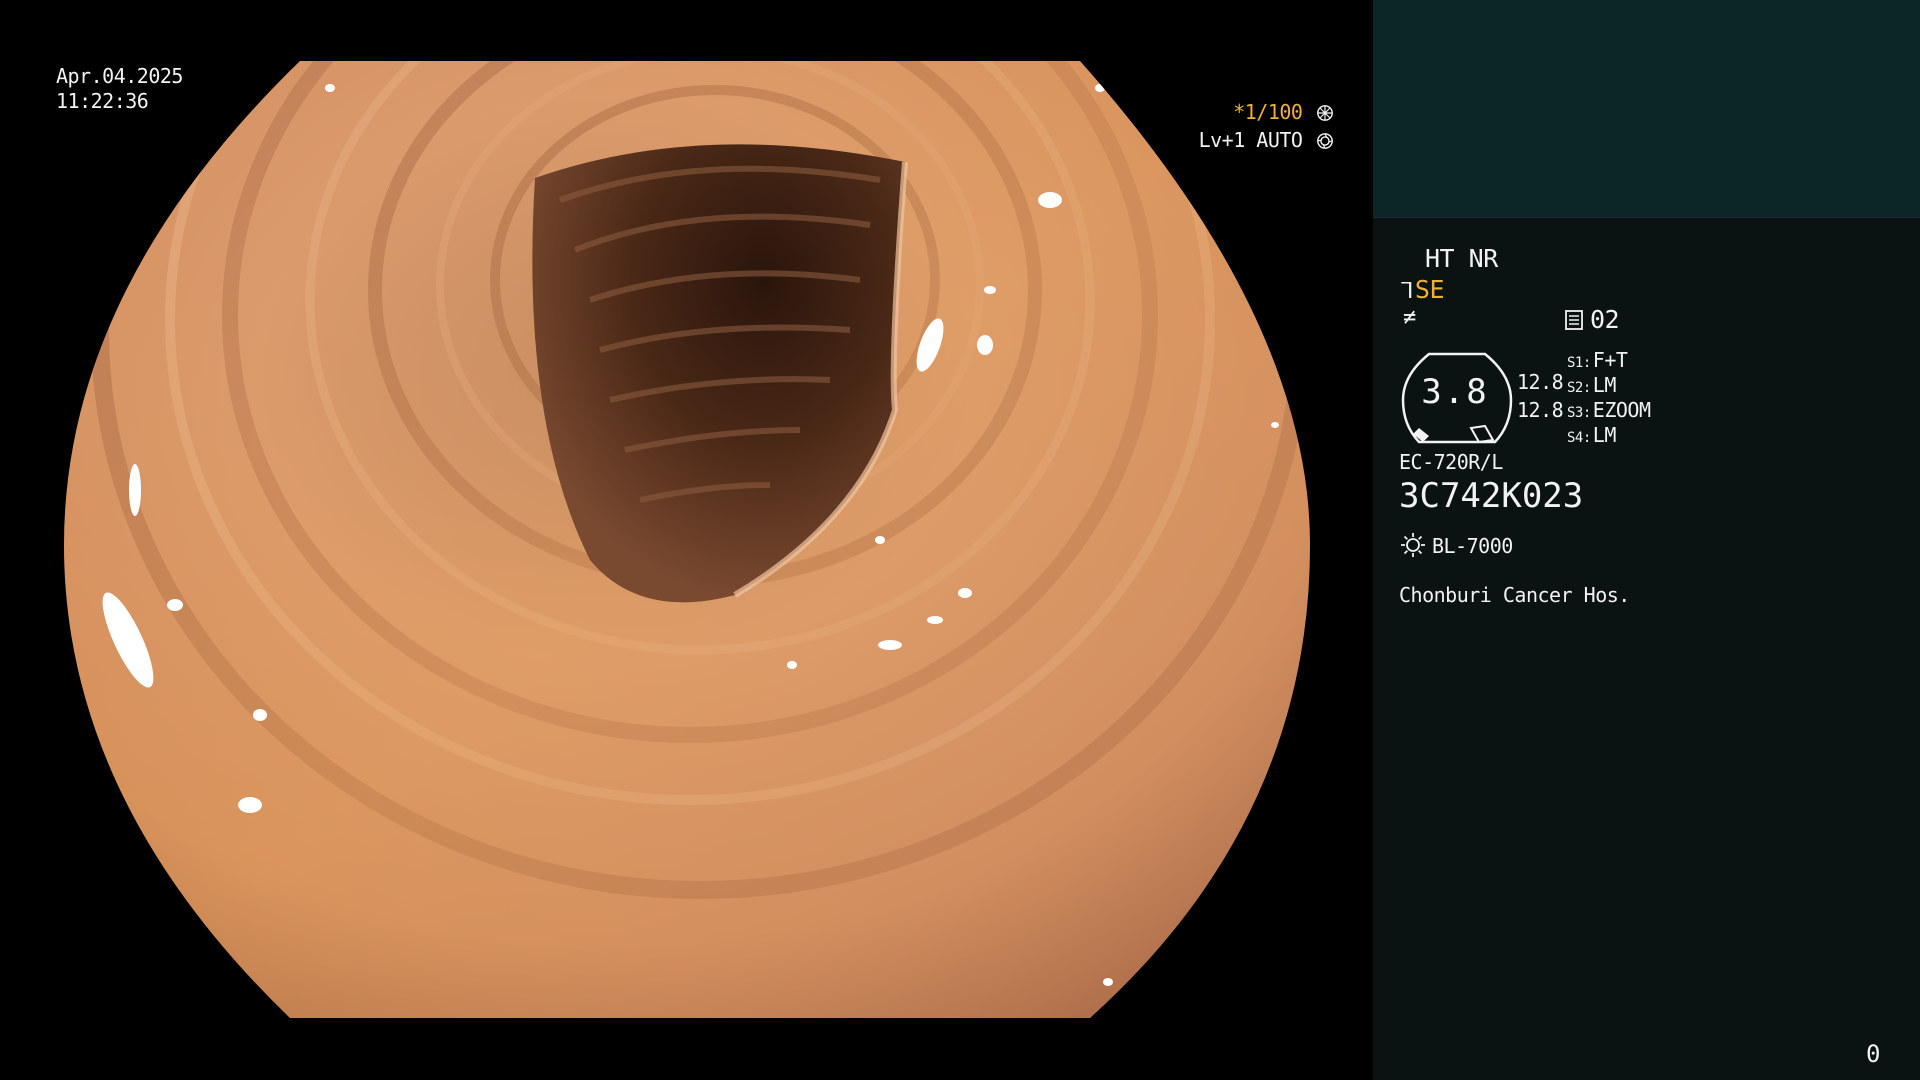  Describe the element at coordinates (119, 76) in the screenshot. I see `date-label: Apr.04.2025` at that location.